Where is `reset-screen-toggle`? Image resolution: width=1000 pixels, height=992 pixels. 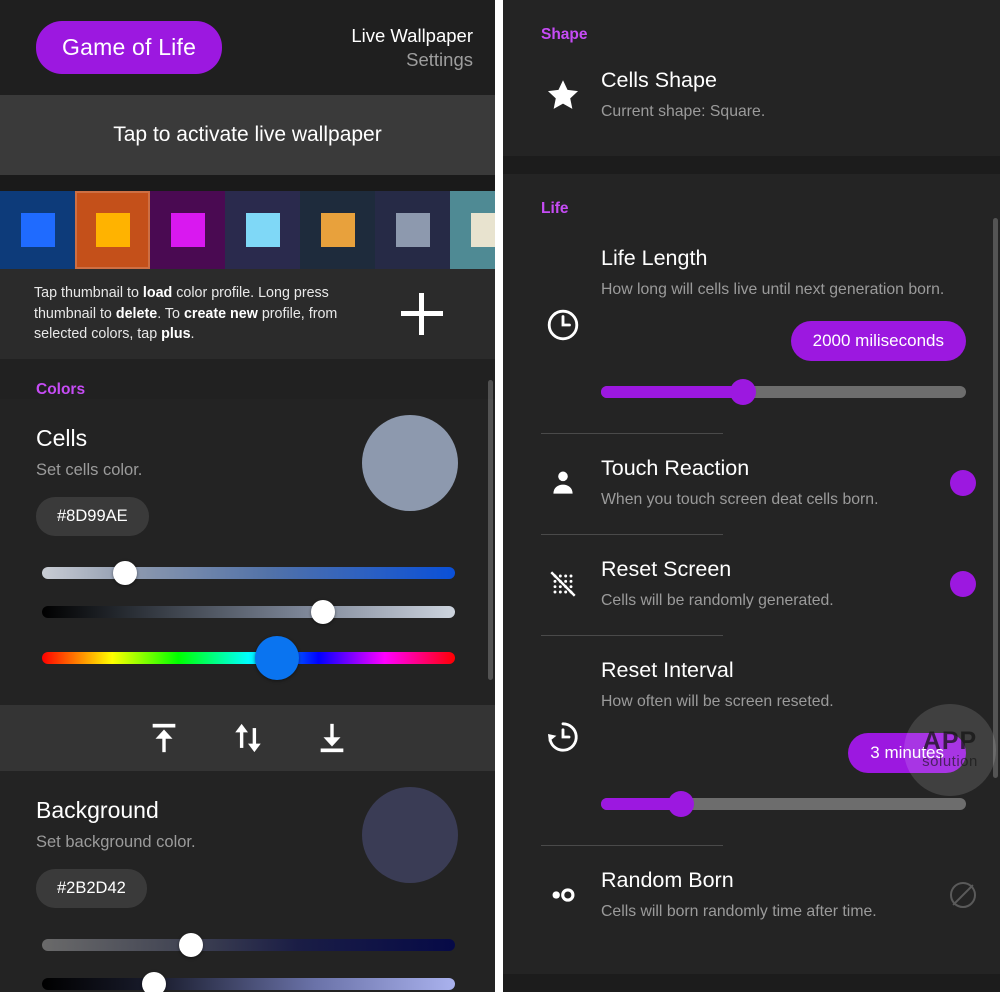
reset-screen-toggle is located at coordinates (963, 584).